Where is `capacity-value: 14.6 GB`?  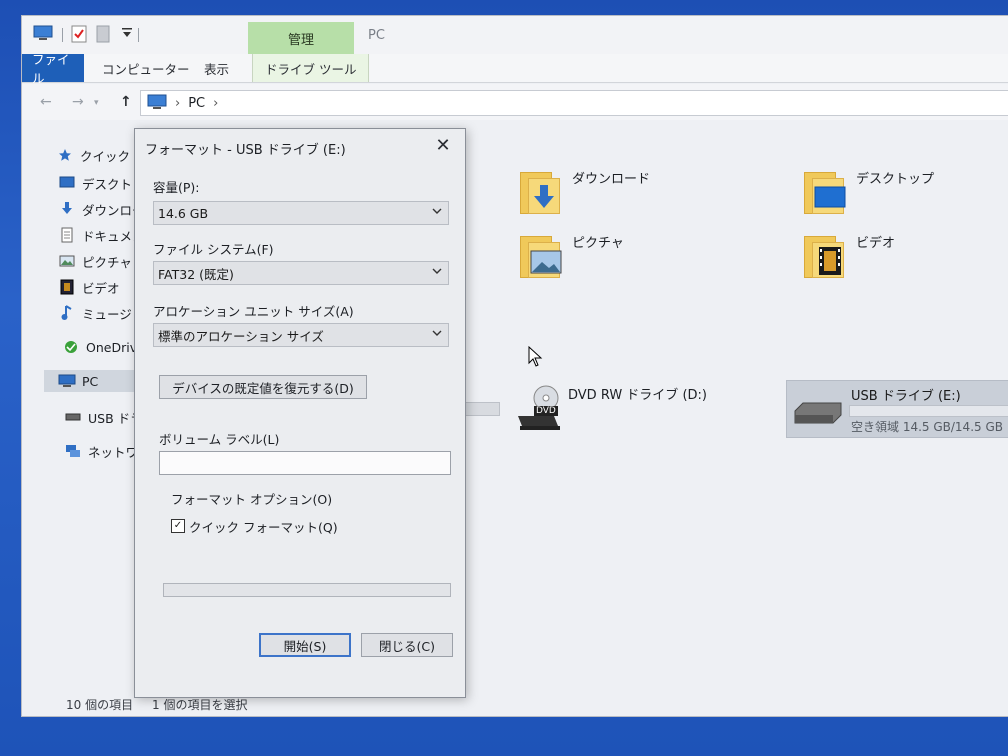 capacity-value: 14.6 GB is located at coordinates (183, 213).